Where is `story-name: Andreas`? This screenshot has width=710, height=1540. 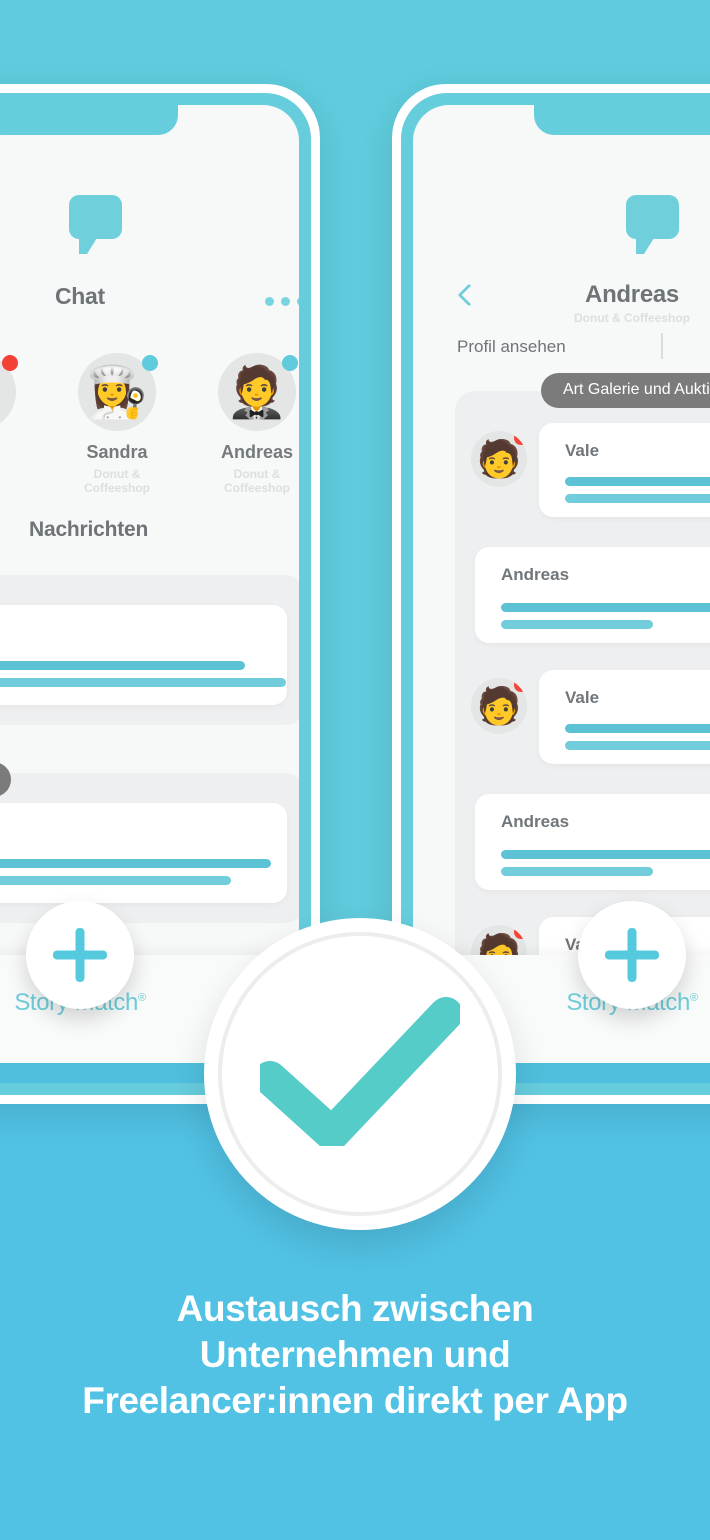 story-name: Andreas is located at coordinates (257, 452).